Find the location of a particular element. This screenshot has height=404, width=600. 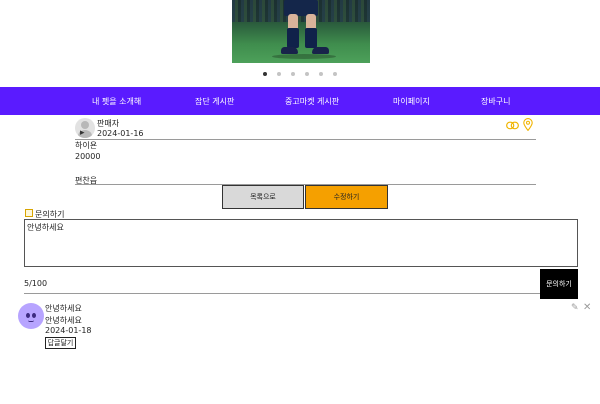

main-nav: 내 펫을 소개해 잡단 게시판 중고마켓 게시판 마이페이지 장바구니 is located at coordinates (300, 101).